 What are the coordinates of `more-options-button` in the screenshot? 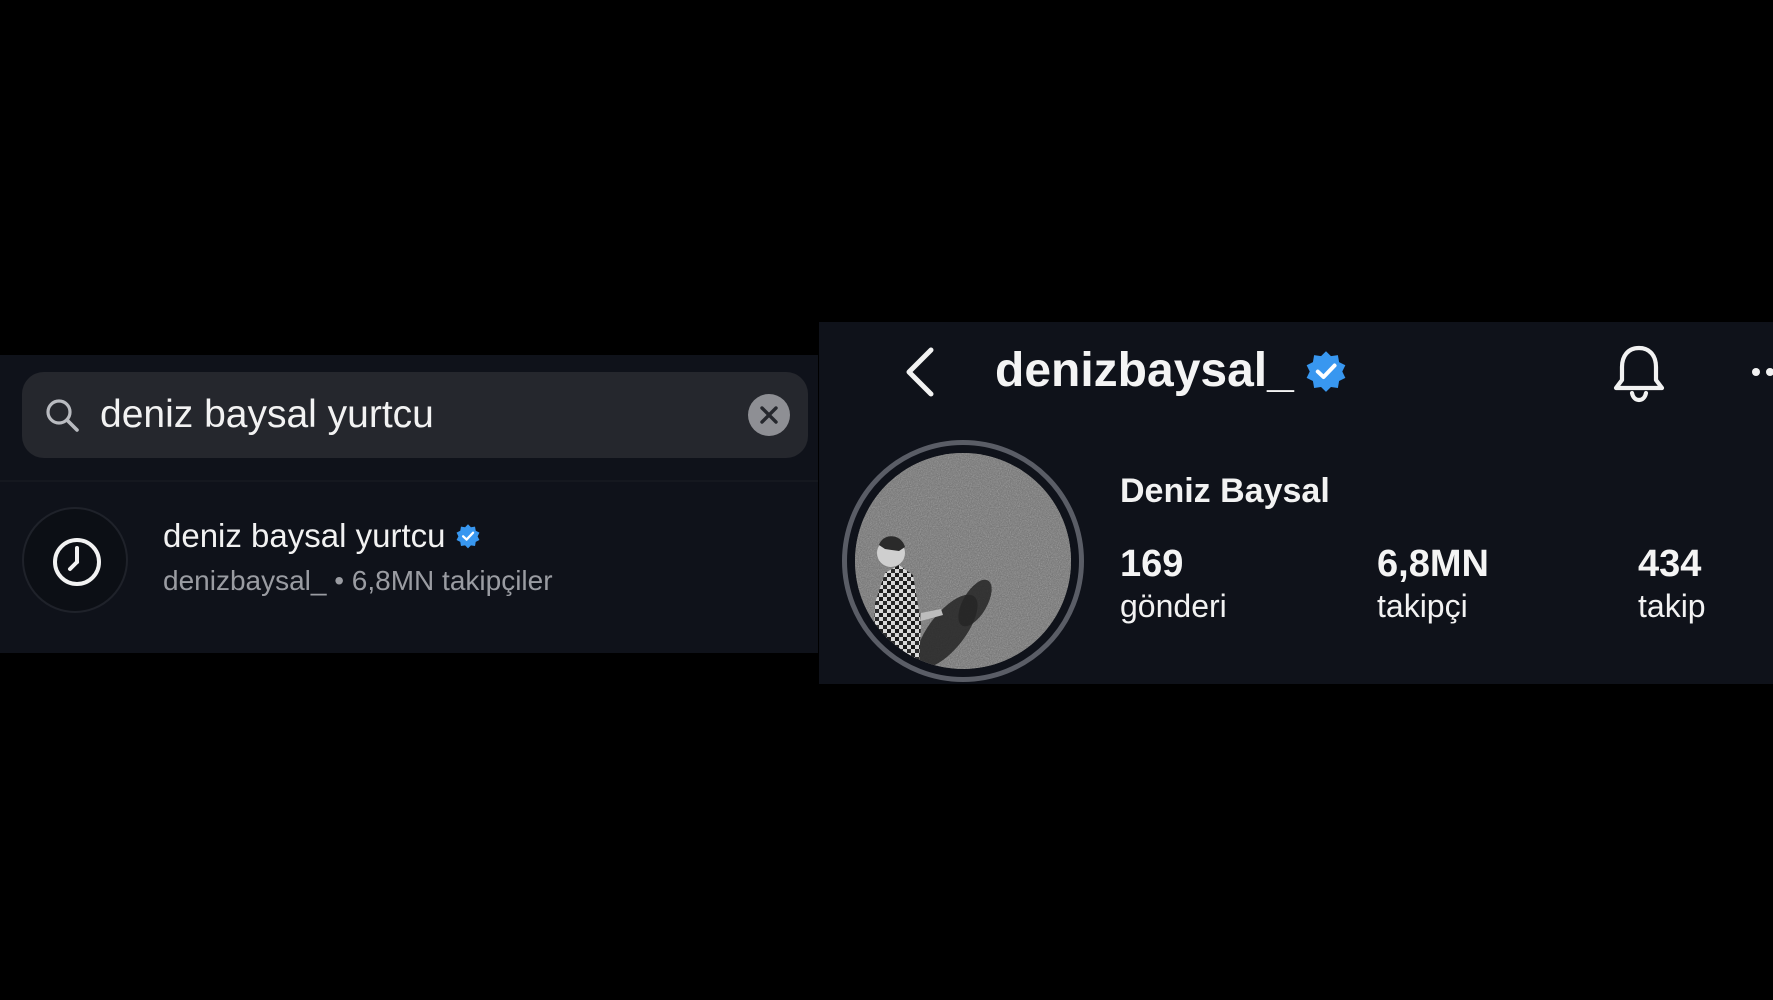 It's located at (1761, 372).